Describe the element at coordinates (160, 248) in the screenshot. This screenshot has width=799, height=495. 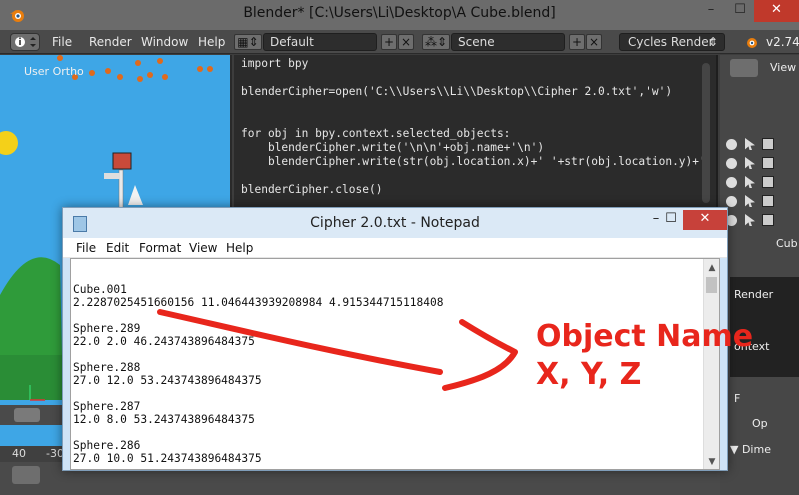
I see `notepad-menu-format: Format` at that location.